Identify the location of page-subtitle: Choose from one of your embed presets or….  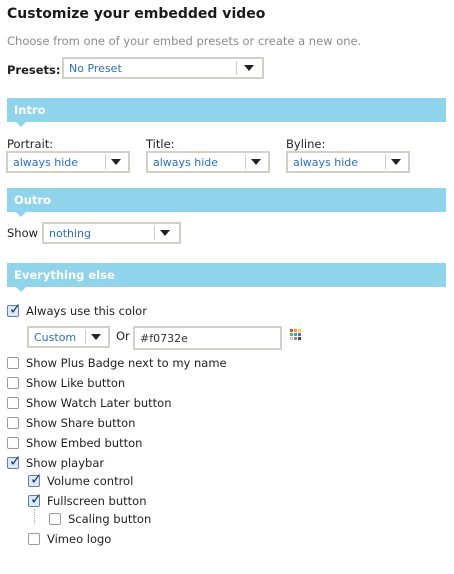
(184, 41).